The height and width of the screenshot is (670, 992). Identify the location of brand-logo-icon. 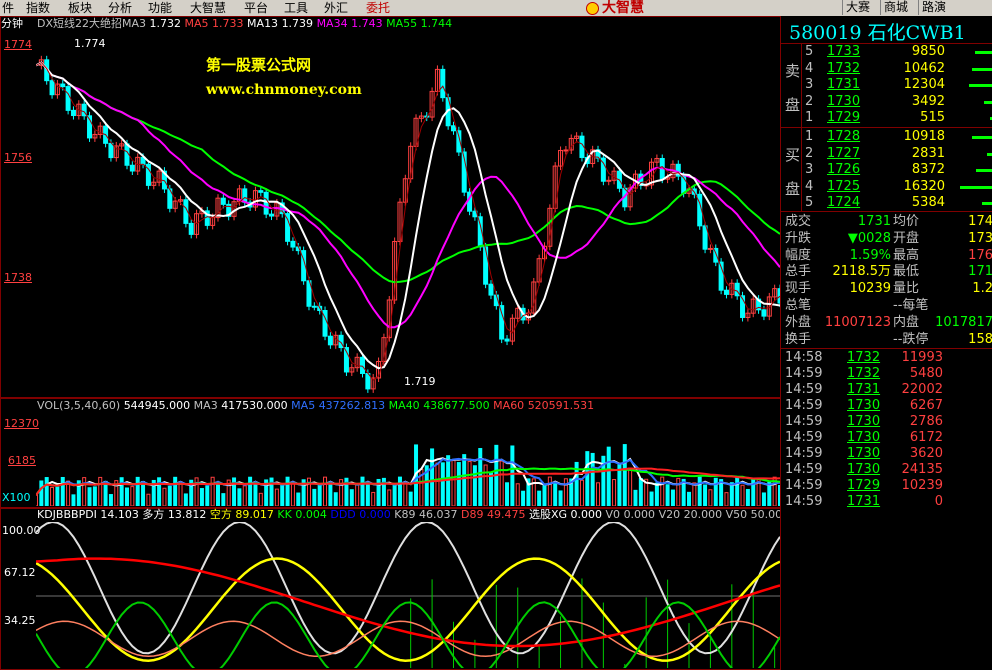
(592, 8).